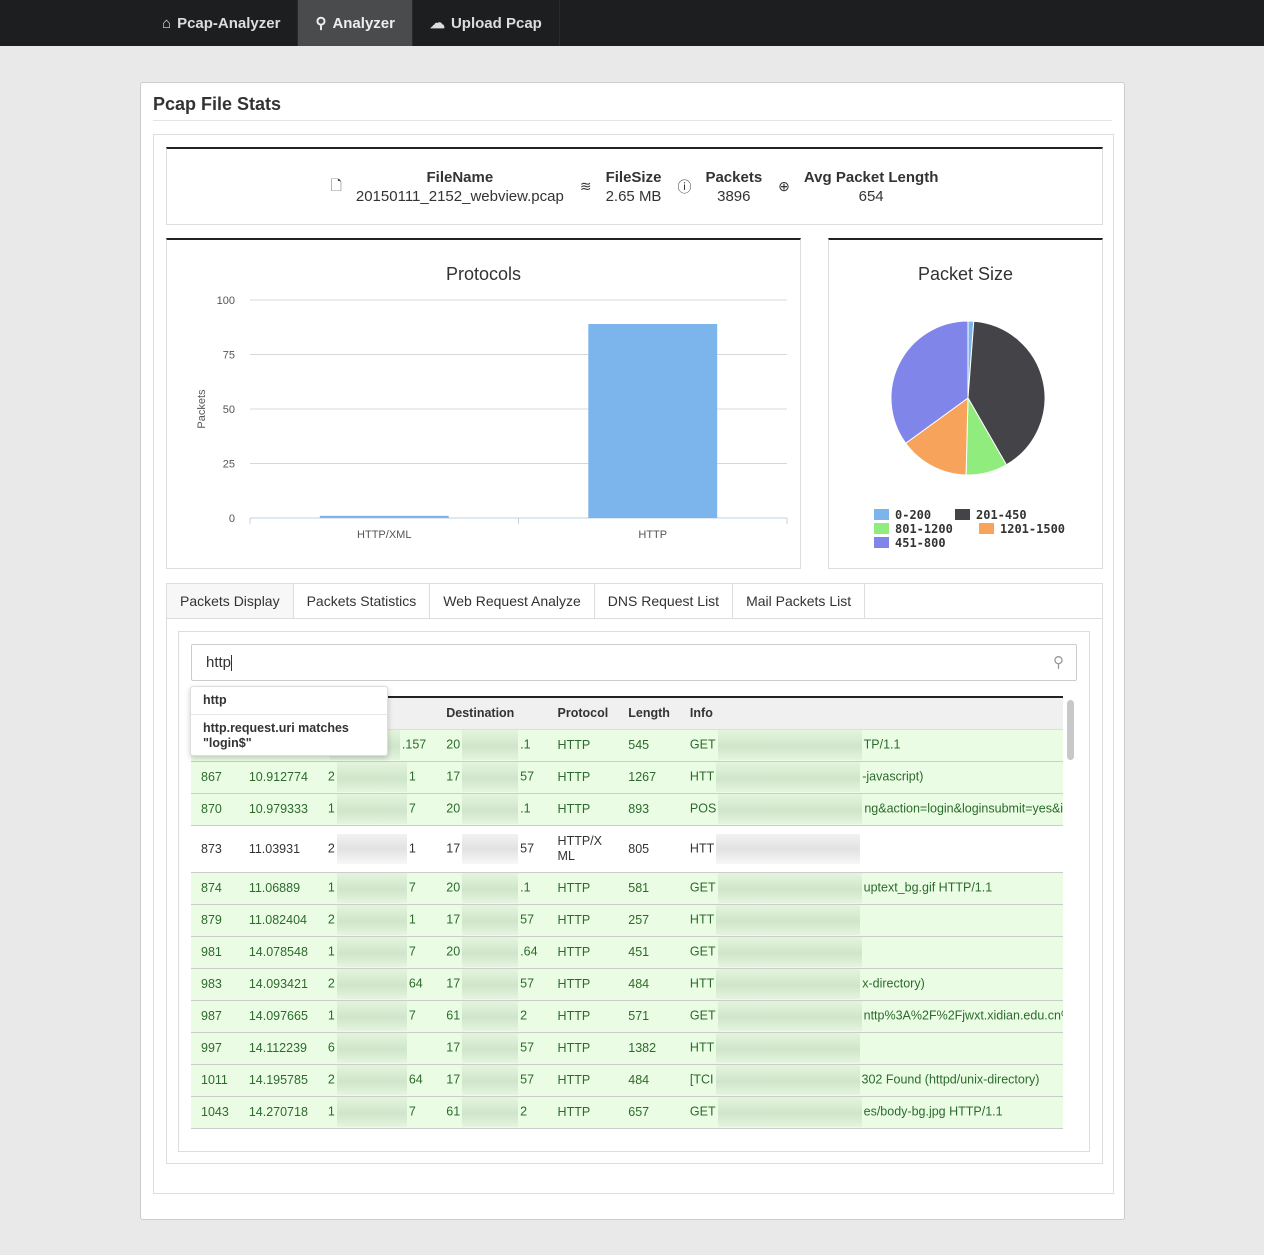 The image size is (1264, 1255). I want to click on bar-chart-svg: 0 25 50 75 100 Packets HTTP/XML HTTP, so click(492, 418).